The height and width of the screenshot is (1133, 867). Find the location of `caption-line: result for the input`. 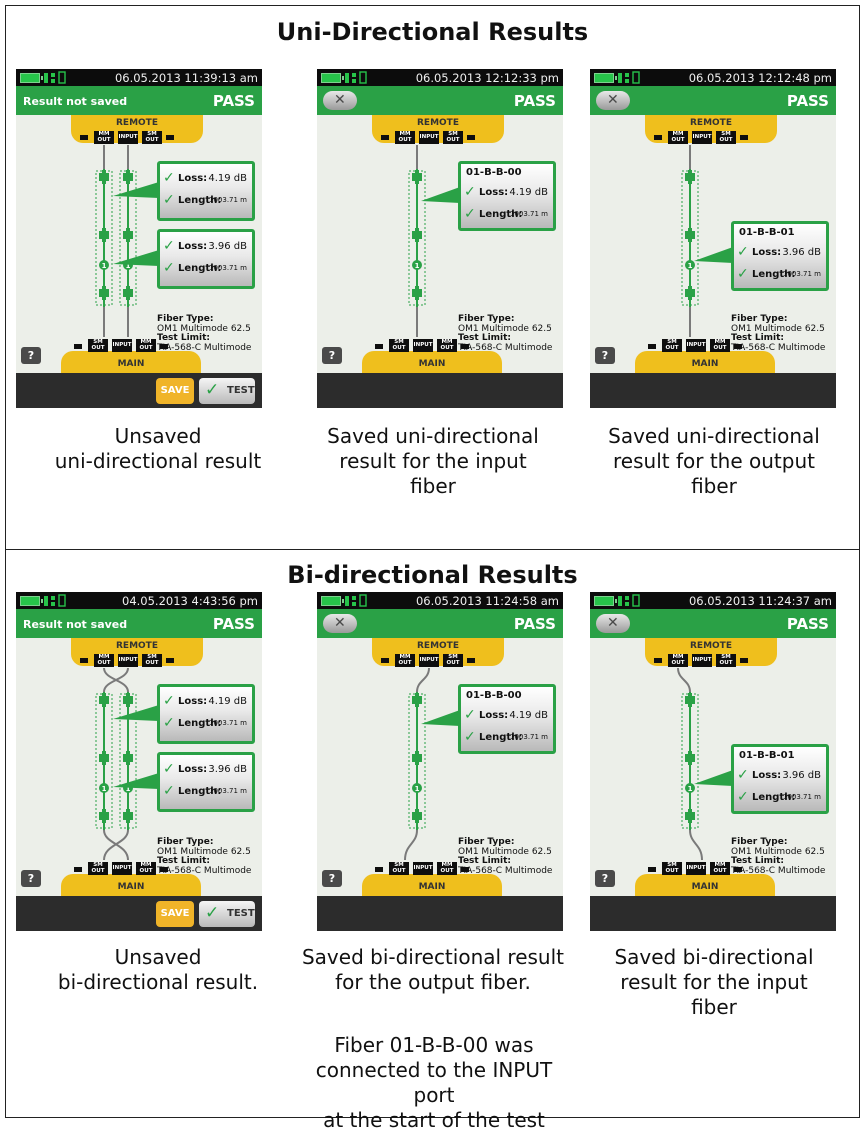

caption-line: result for the input is located at coordinates (714, 982).